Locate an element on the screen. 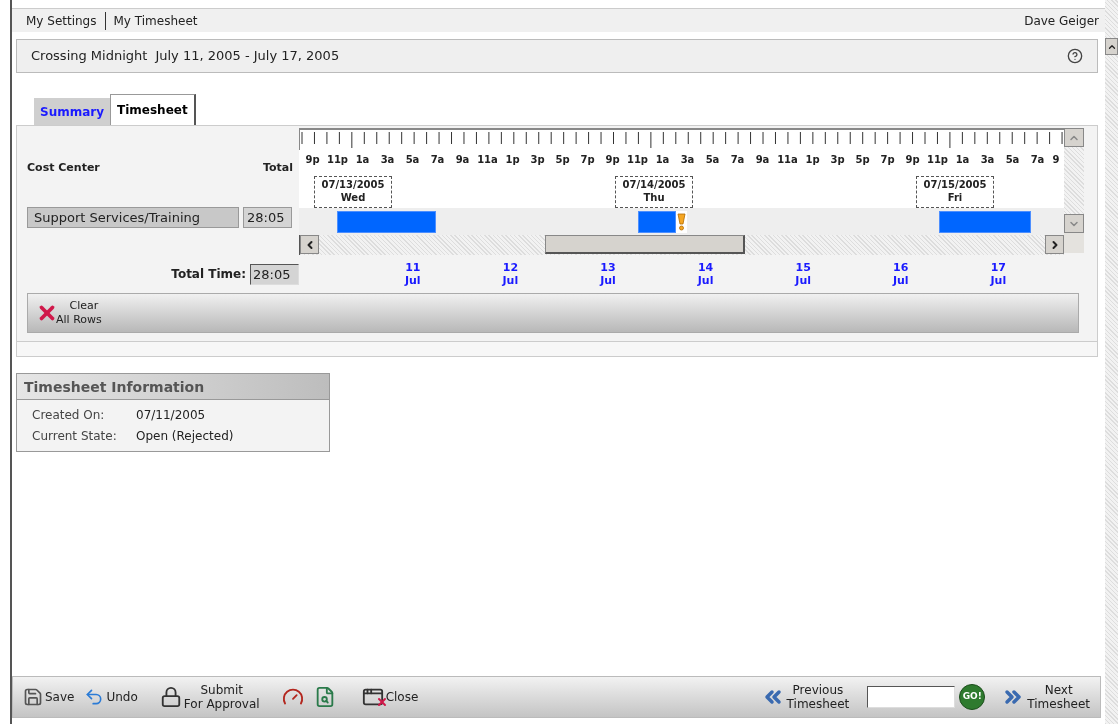 This screenshot has height=724, width=1118. timesheet-input-field is located at coordinates (911, 697).